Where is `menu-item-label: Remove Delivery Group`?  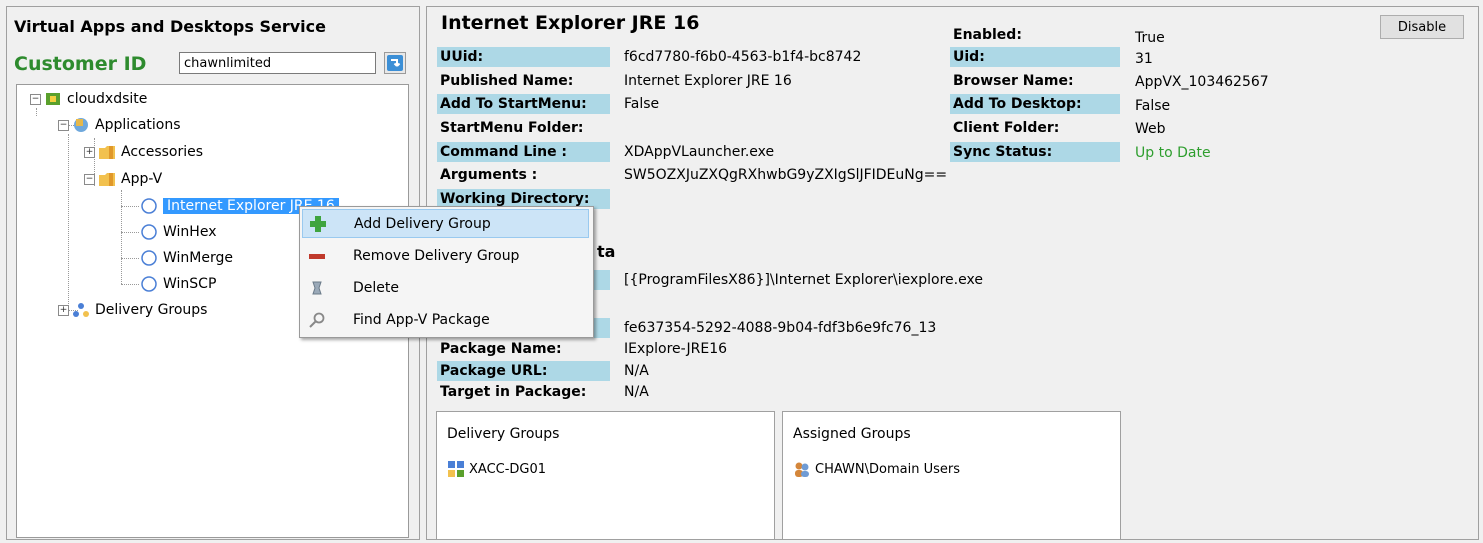
menu-item-label: Remove Delivery Group is located at coordinates (436, 255).